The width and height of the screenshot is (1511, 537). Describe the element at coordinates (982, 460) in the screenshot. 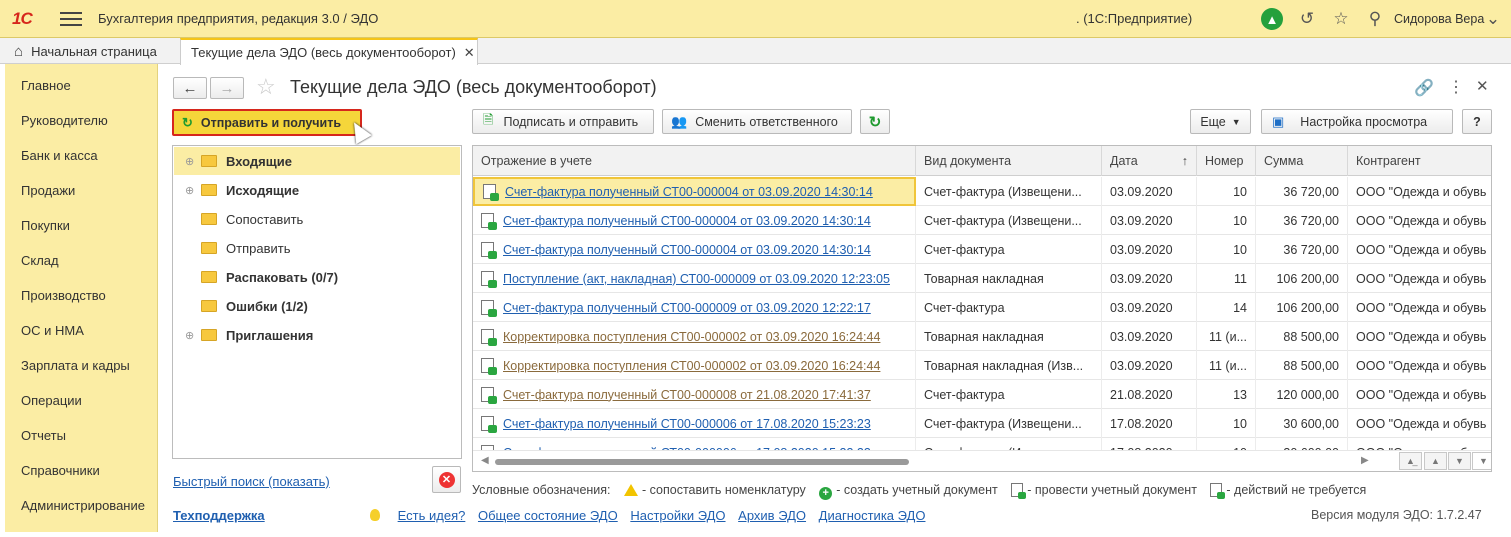

I see `horizontal-scrollbar: ◀ ▶` at that location.